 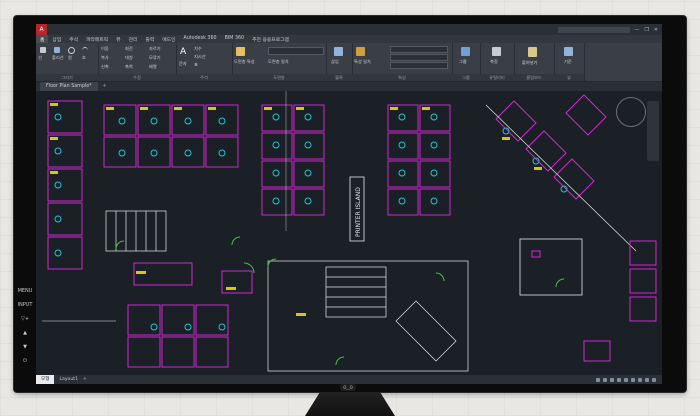 I want to click on match-properties-icon, so click(x=360, y=51).